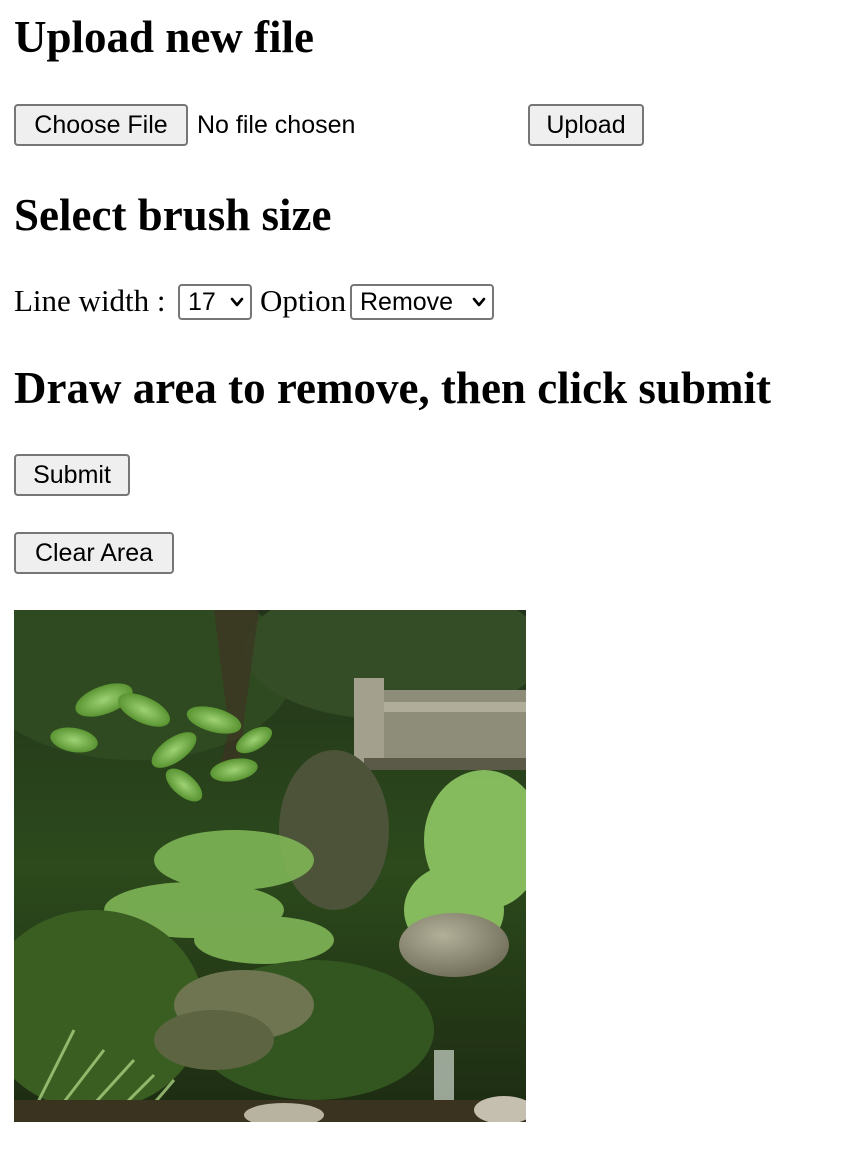 This screenshot has width=856, height=1156. I want to click on option-select: Remove, so click(422, 302).